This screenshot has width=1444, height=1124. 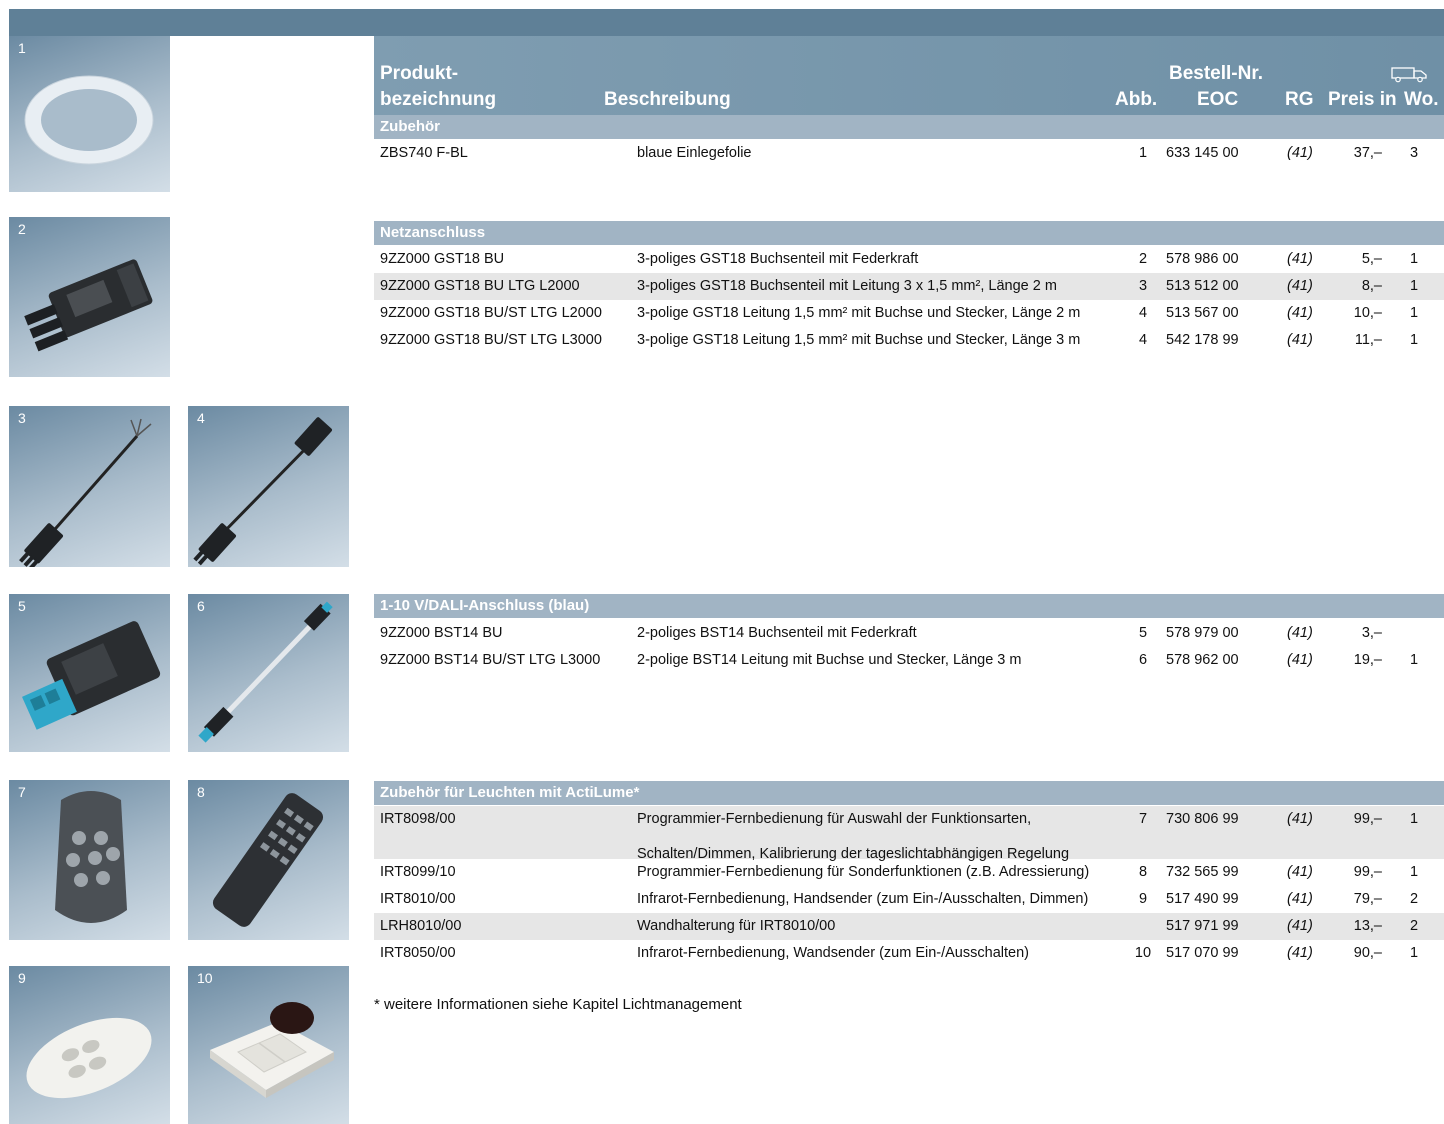 I want to click on handheld-remote-icon, so click(x=89, y=1058).